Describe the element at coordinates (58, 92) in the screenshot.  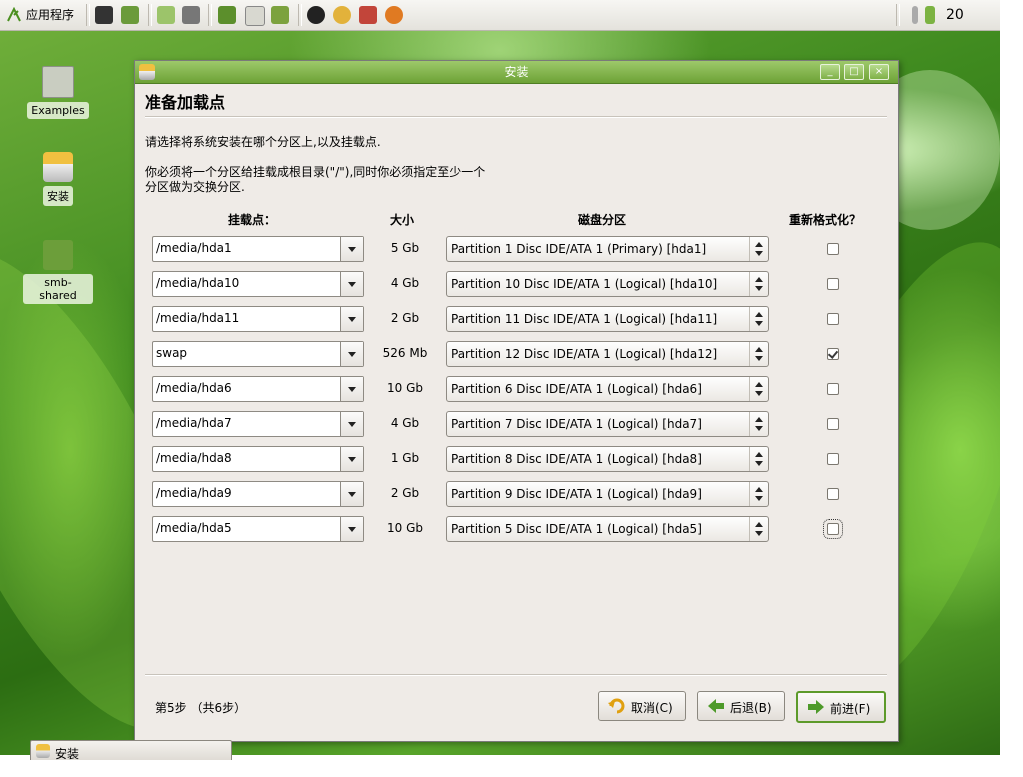
I see `desktop-icon-examples: Examples` at that location.